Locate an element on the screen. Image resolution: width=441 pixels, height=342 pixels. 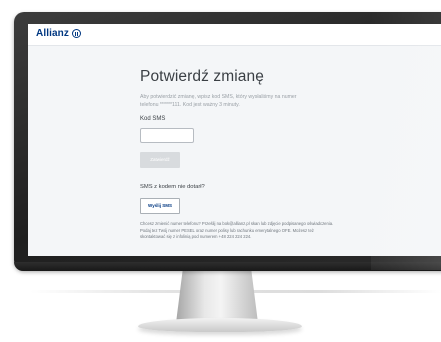
confirm-button: Zatwierdź is located at coordinates (160, 160).